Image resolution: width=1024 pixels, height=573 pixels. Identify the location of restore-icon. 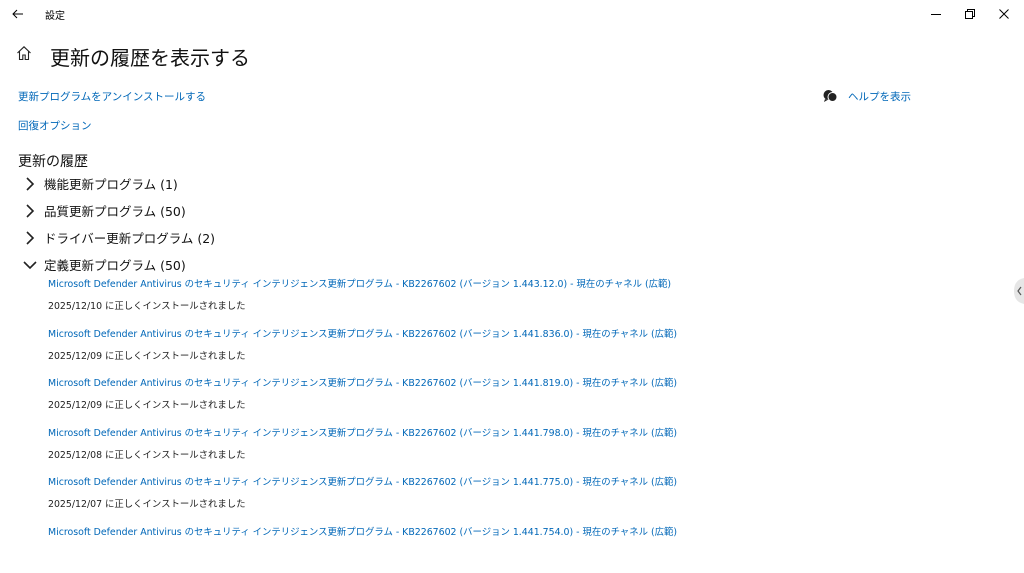
(970, 14).